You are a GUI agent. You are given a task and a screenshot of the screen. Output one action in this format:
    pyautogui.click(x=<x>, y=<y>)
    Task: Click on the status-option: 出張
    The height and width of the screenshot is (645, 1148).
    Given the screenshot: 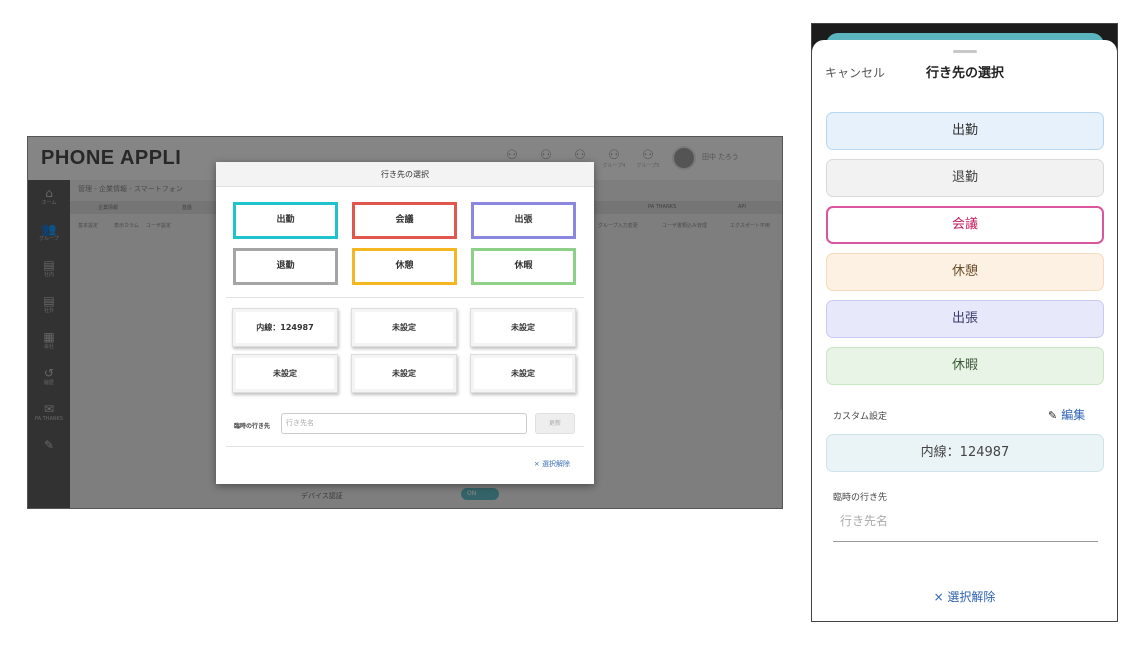 What is the action you would take?
    pyautogui.click(x=965, y=319)
    